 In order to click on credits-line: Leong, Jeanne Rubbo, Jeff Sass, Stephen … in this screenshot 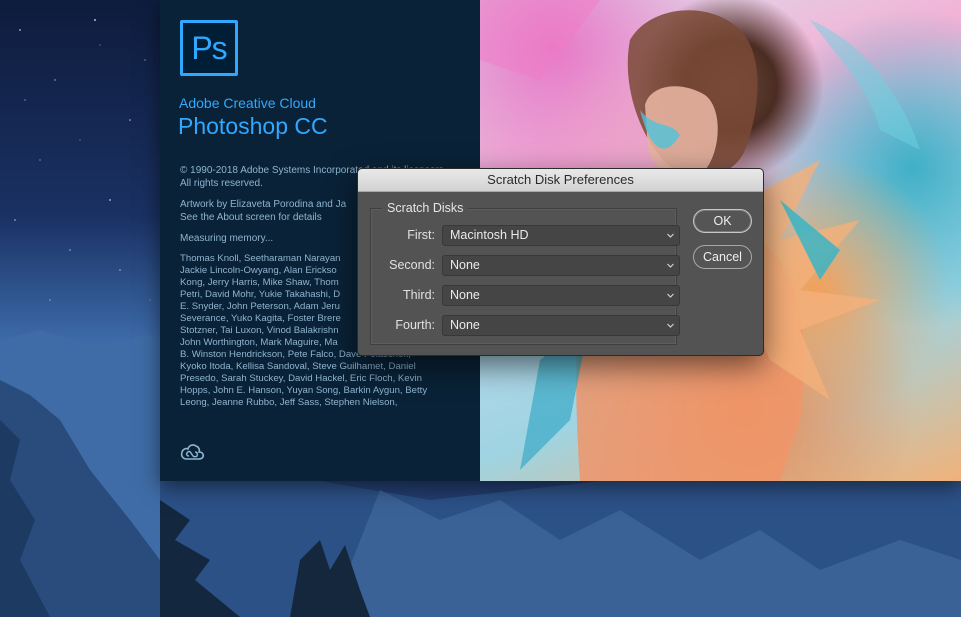, I will do `click(289, 402)`.